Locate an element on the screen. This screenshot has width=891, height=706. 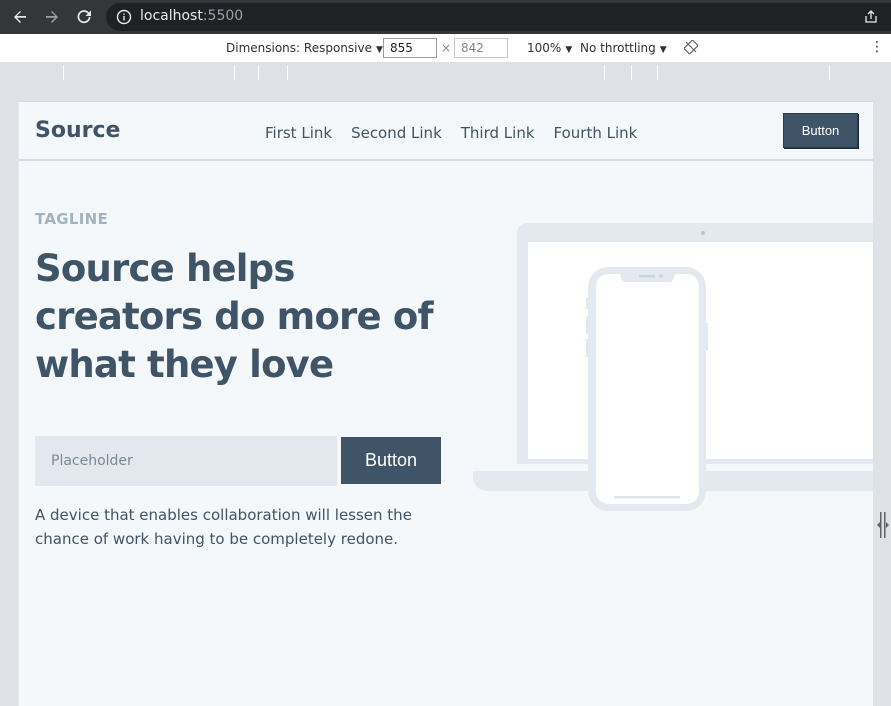
rotate-icon is located at coordinates (691, 47).